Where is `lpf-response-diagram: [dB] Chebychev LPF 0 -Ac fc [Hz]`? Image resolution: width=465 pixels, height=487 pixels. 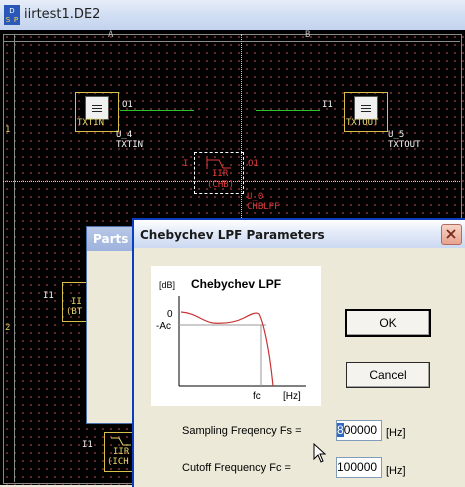
lpf-response-diagram: [dB] Chebychev LPF 0 -Ac fc [Hz] is located at coordinates (236, 336).